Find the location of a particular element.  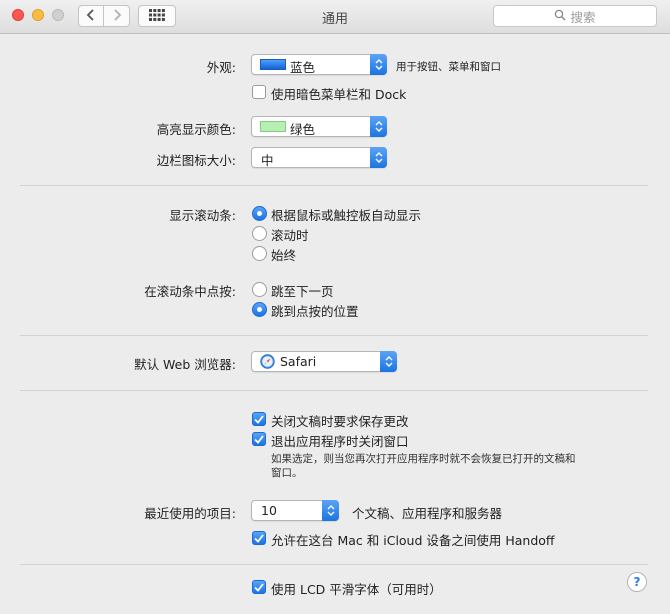

scrollbars-scrolling-label: 滚动时 is located at coordinates (290, 235).